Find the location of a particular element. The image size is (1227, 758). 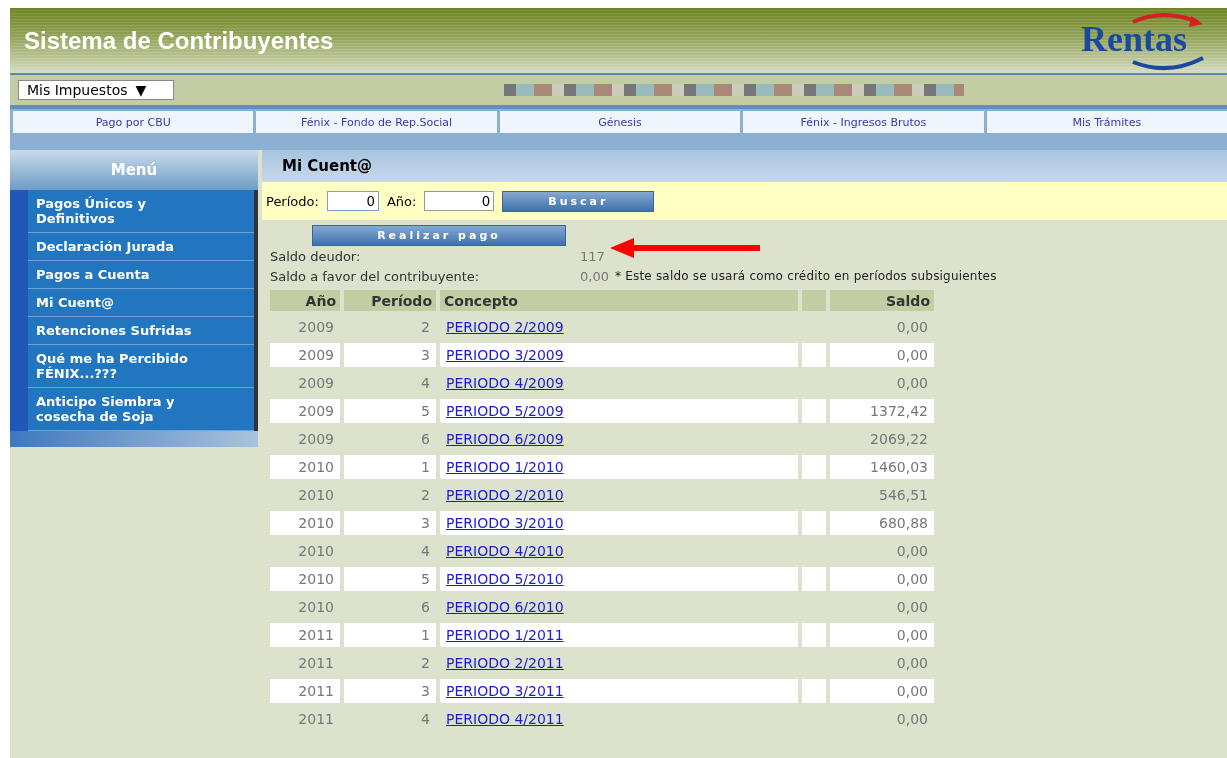

period-link: PERIODO 4/2010 is located at coordinates (505, 551).